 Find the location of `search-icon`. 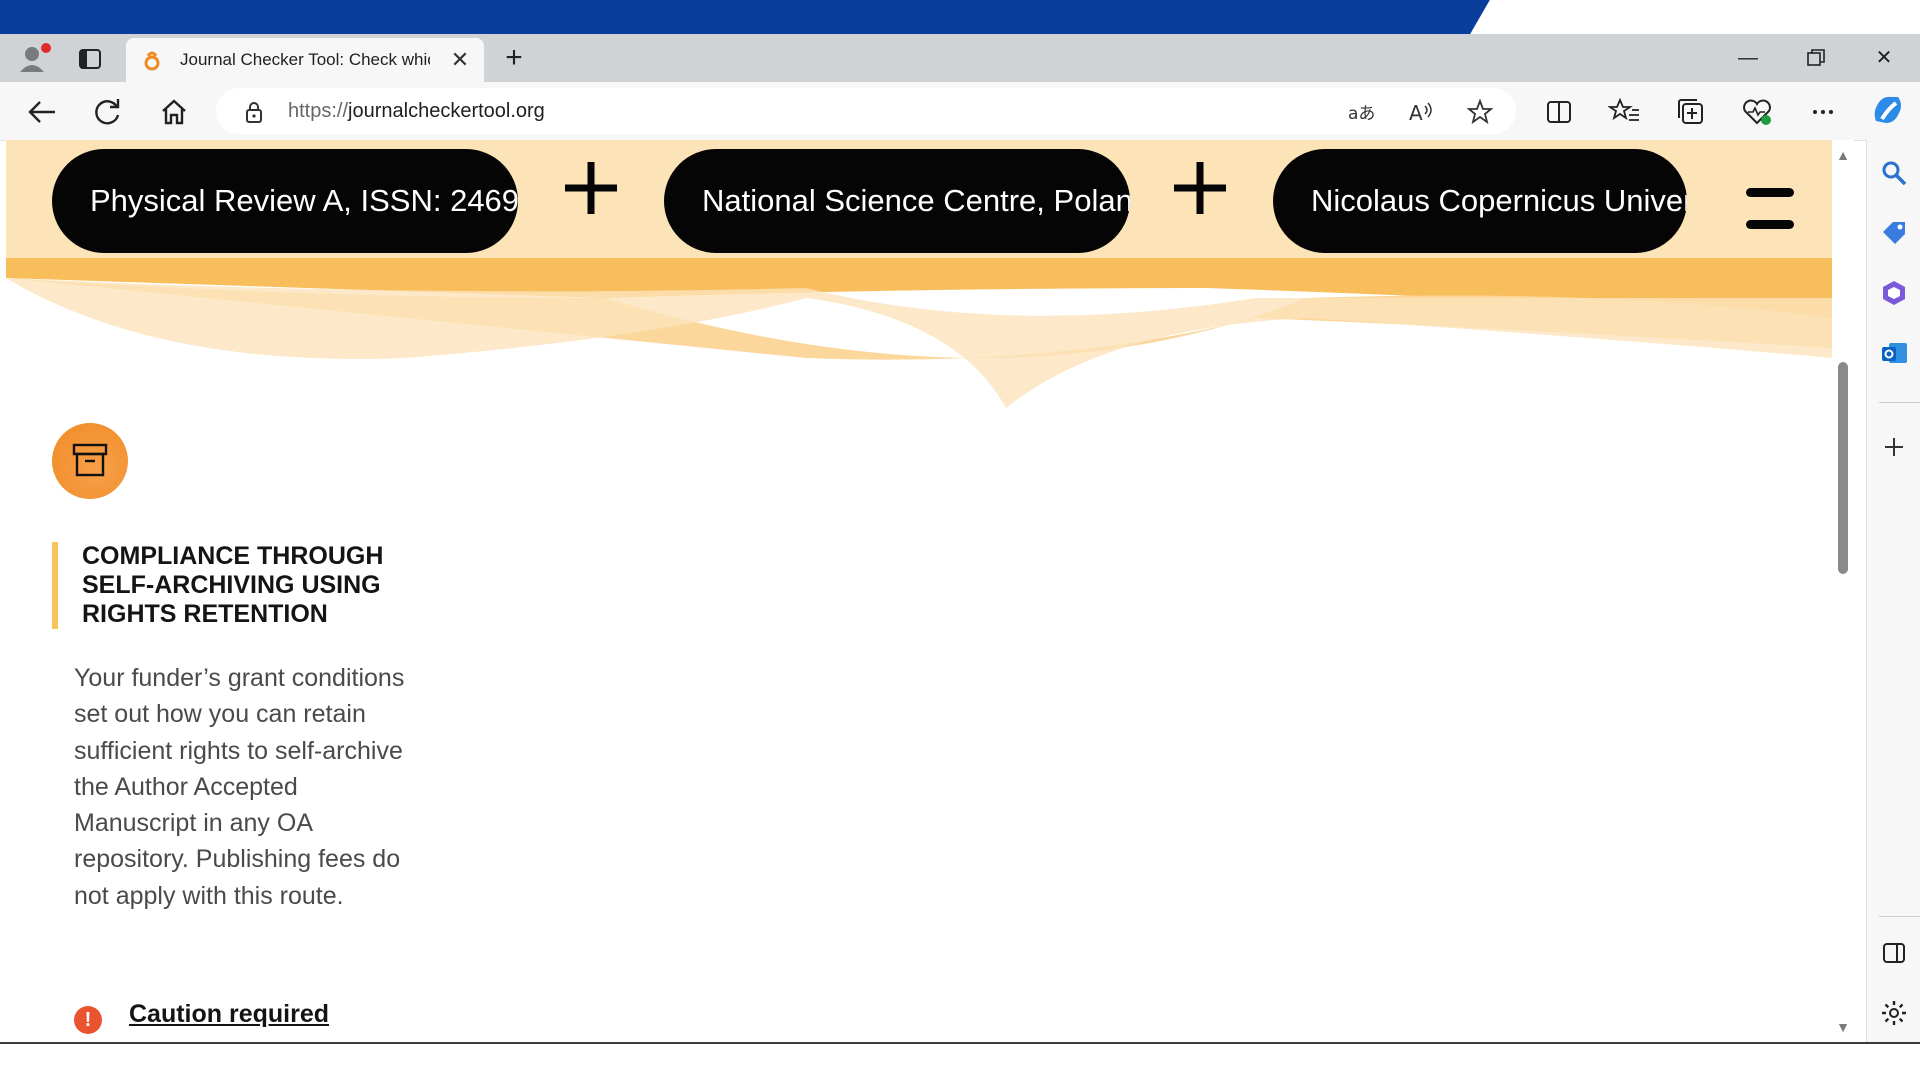

search-icon is located at coordinates (1894, 173).